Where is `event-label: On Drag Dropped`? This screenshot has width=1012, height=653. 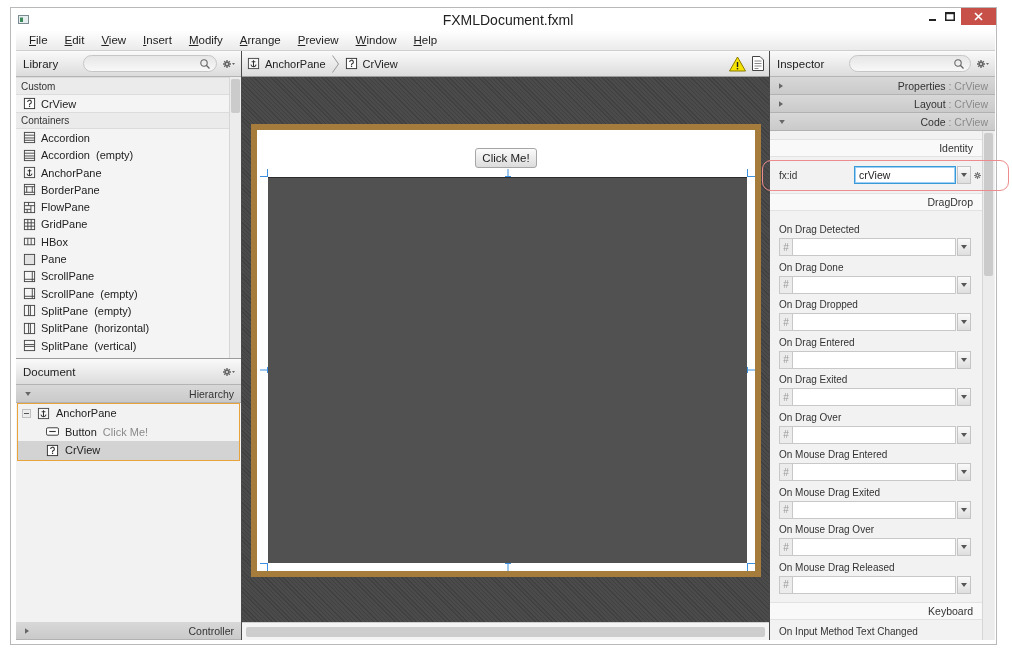
event-label: On Drag Dropped is located at coordinates (818, 305).